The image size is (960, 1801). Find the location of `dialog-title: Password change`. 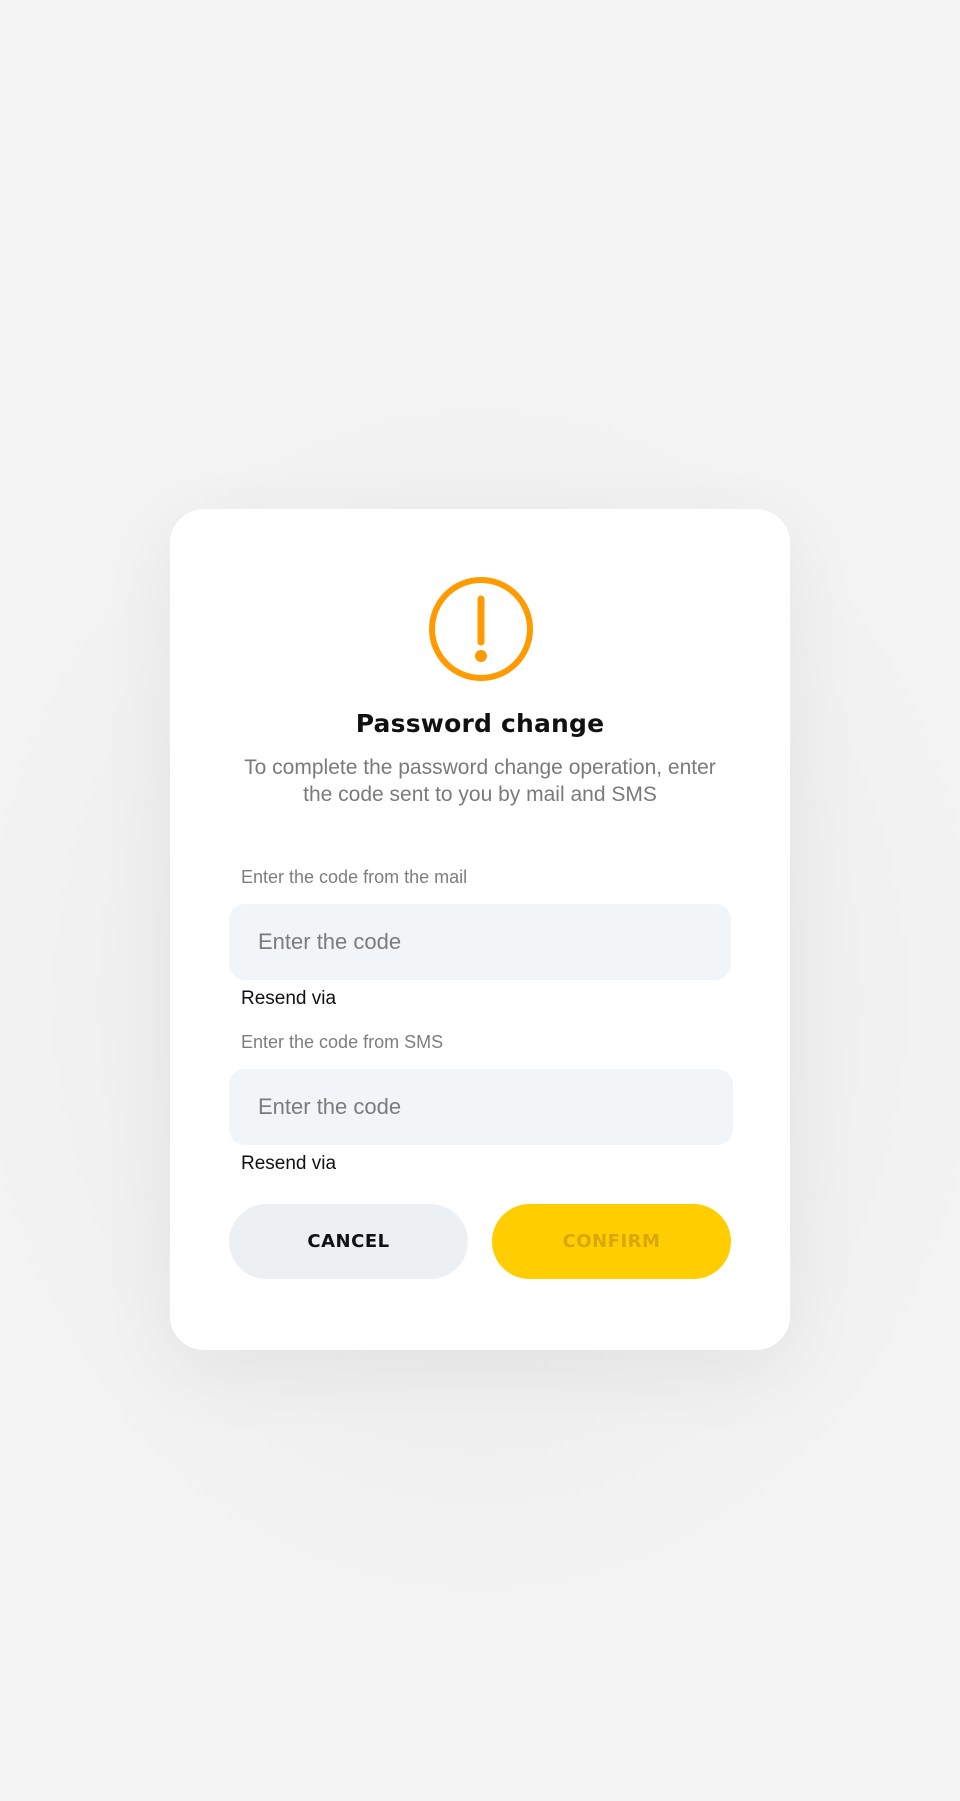

dialog-title: Password change is located at coordinates (480, 723).